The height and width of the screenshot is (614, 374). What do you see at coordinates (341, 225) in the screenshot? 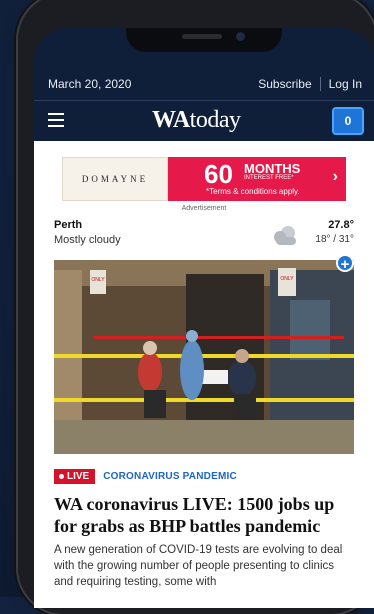
I see `weather-current-temp: 27.8°` at bounding box center [341, 225].